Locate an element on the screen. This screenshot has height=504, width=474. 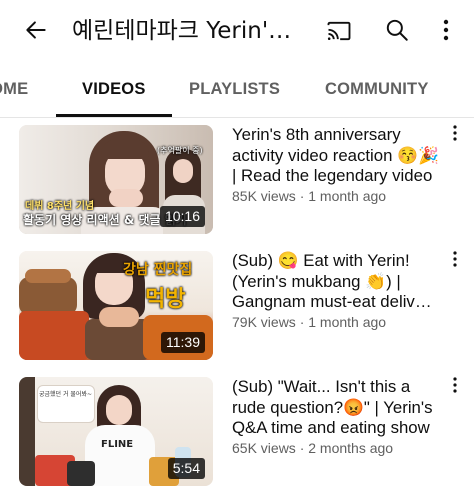
tab-videos: VIDEOS is located at coordinates (113, 90).